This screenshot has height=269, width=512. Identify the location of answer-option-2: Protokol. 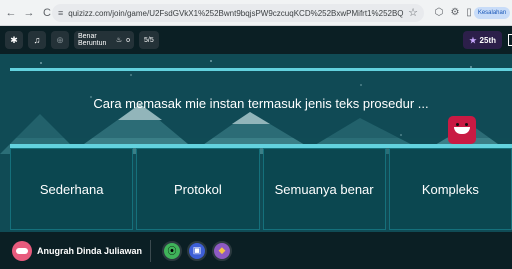
(198, 189).